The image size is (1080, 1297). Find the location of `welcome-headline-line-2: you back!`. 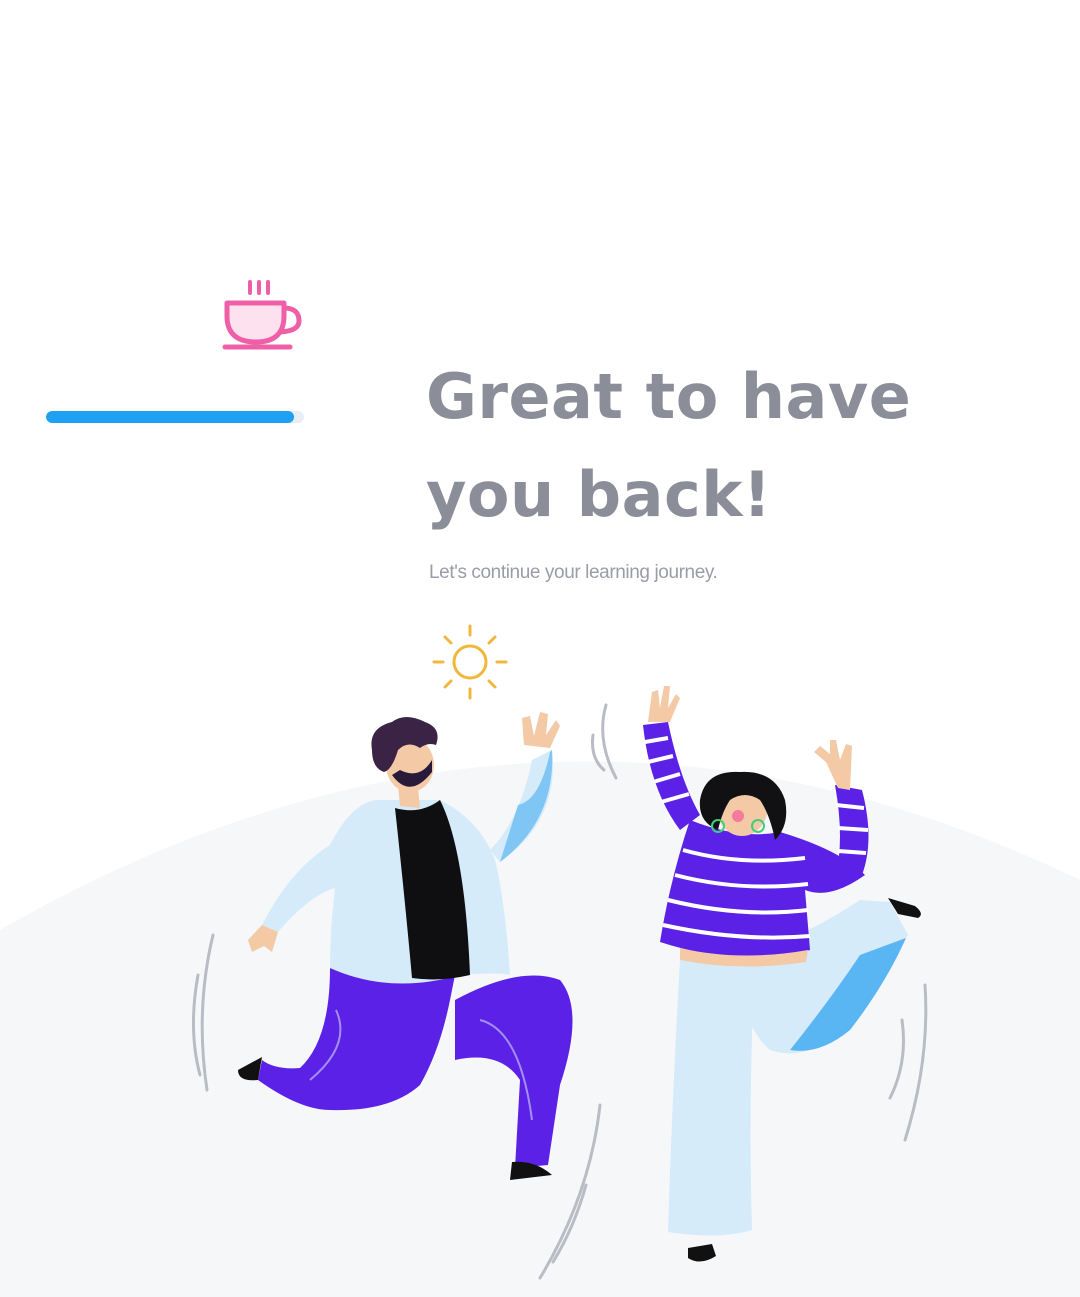

welcome-headline-line-2: you back! is located at coordinates (599, 494).